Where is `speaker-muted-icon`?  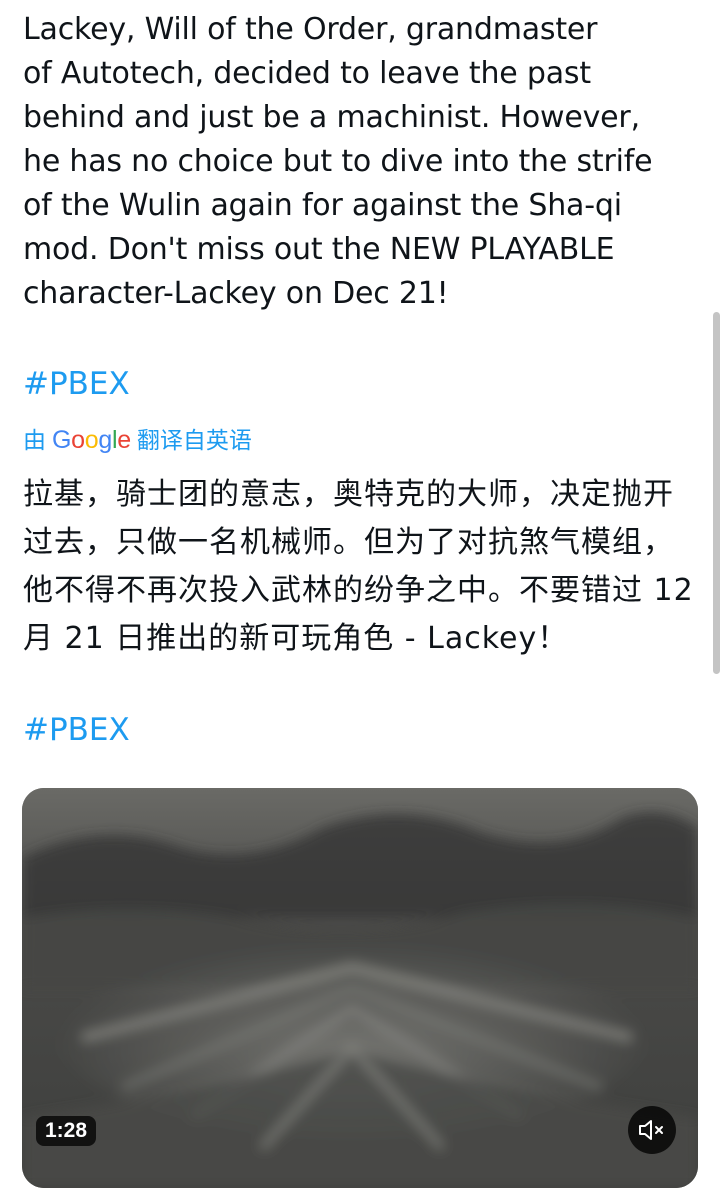 speaker-muted-icon is located at coordinates (651, 1130).